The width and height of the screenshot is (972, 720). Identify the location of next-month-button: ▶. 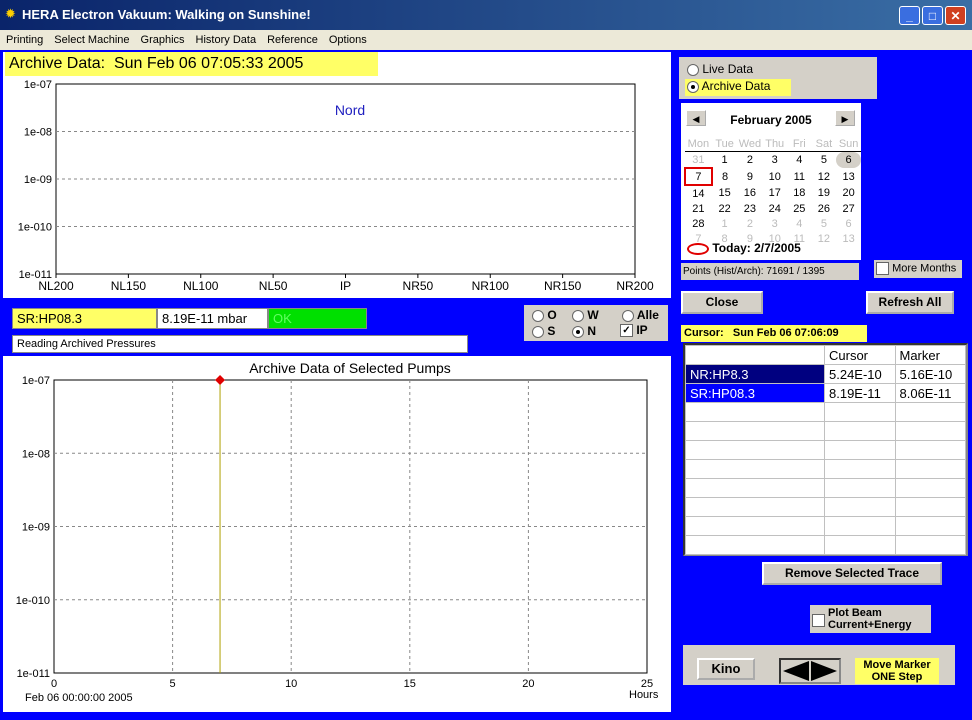
(845, 118).